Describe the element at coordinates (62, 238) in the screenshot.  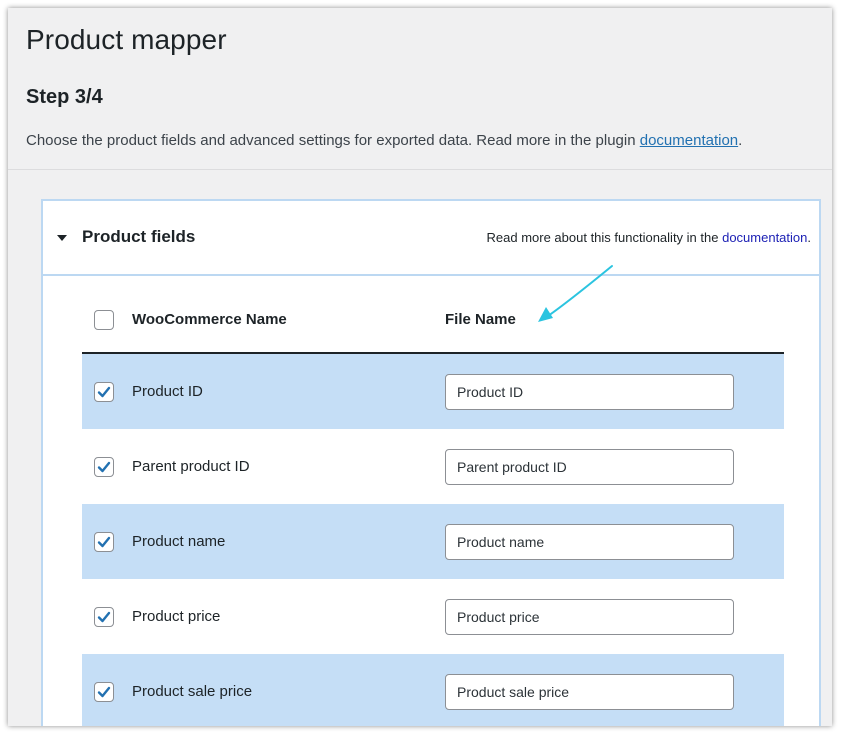
I see `caret-down-icon` at that location.